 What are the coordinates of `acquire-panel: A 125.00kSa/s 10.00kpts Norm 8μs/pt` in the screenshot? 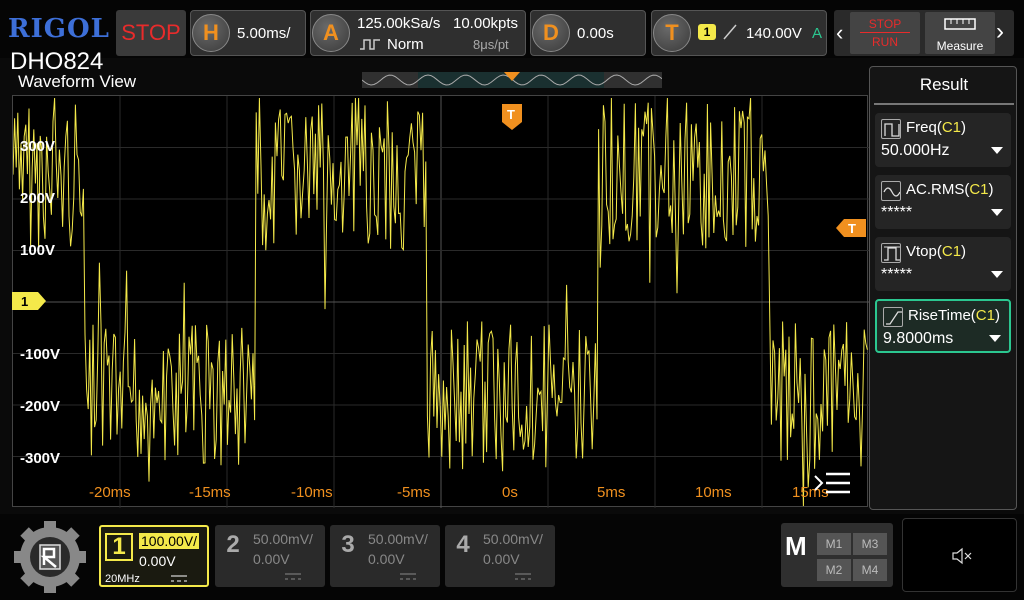 It's located at (418, 33).